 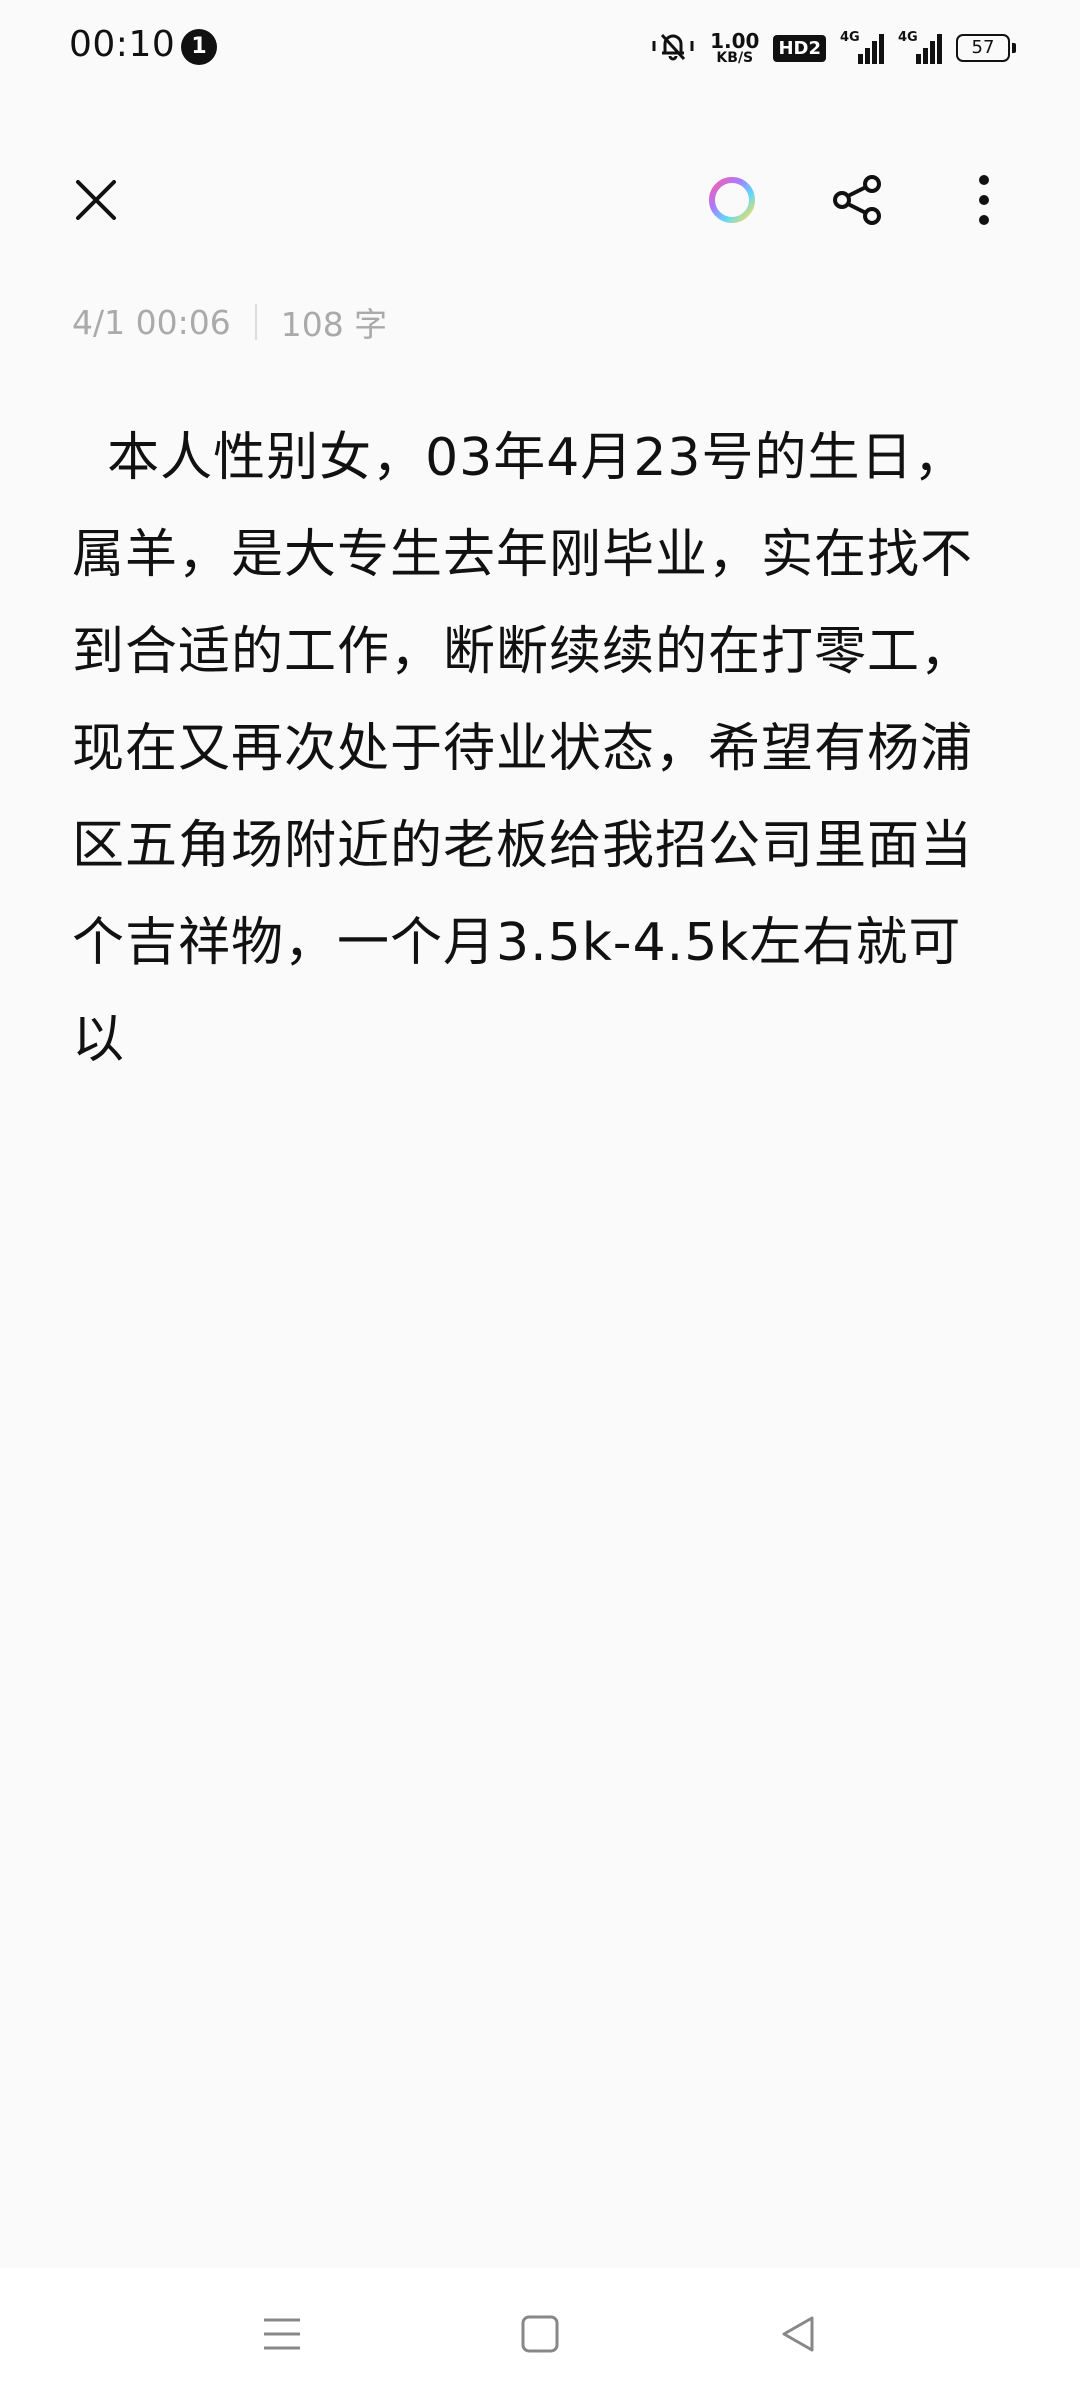 I want to click on status-icons: 1.00 KB/S HD2 4G 4G 57, so click(x=833, y=48).